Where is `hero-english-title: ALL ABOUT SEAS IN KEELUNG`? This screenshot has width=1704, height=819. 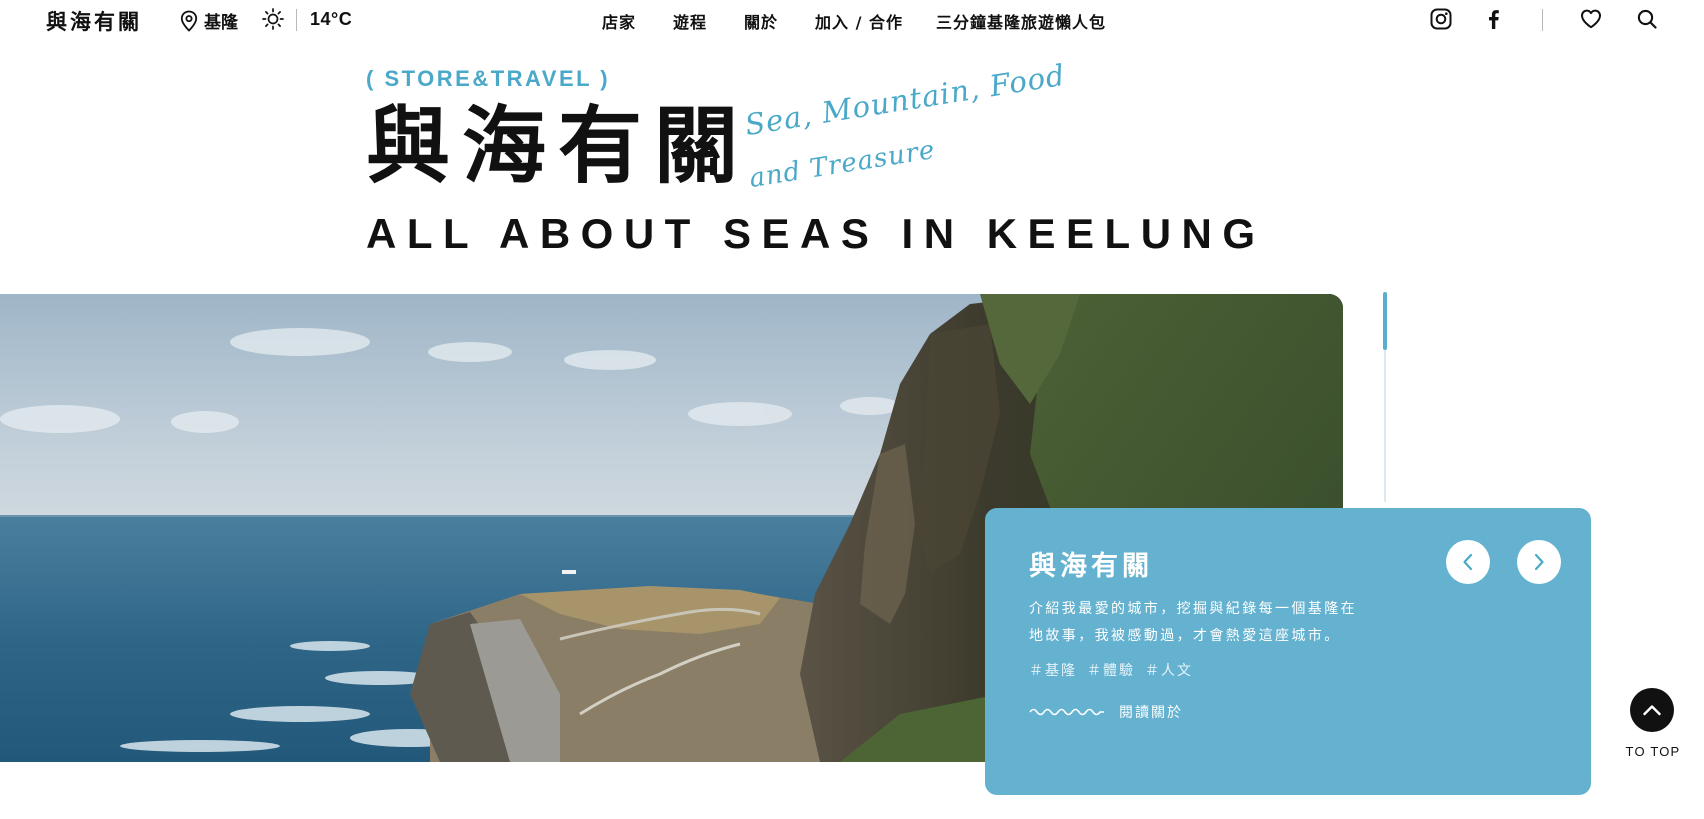
hero-english-title: ALL ABOUT SEAS IN KEELUNG is located at coordinates (816, 233).